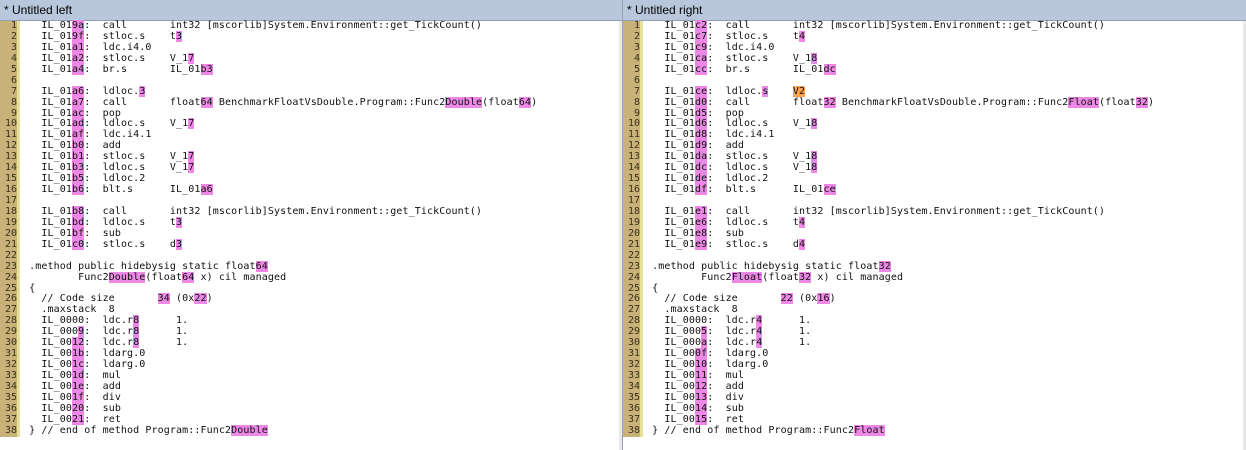 The image size is (1246, 450). I want to click on code-segment: x) cil managed, so click(240, 277).